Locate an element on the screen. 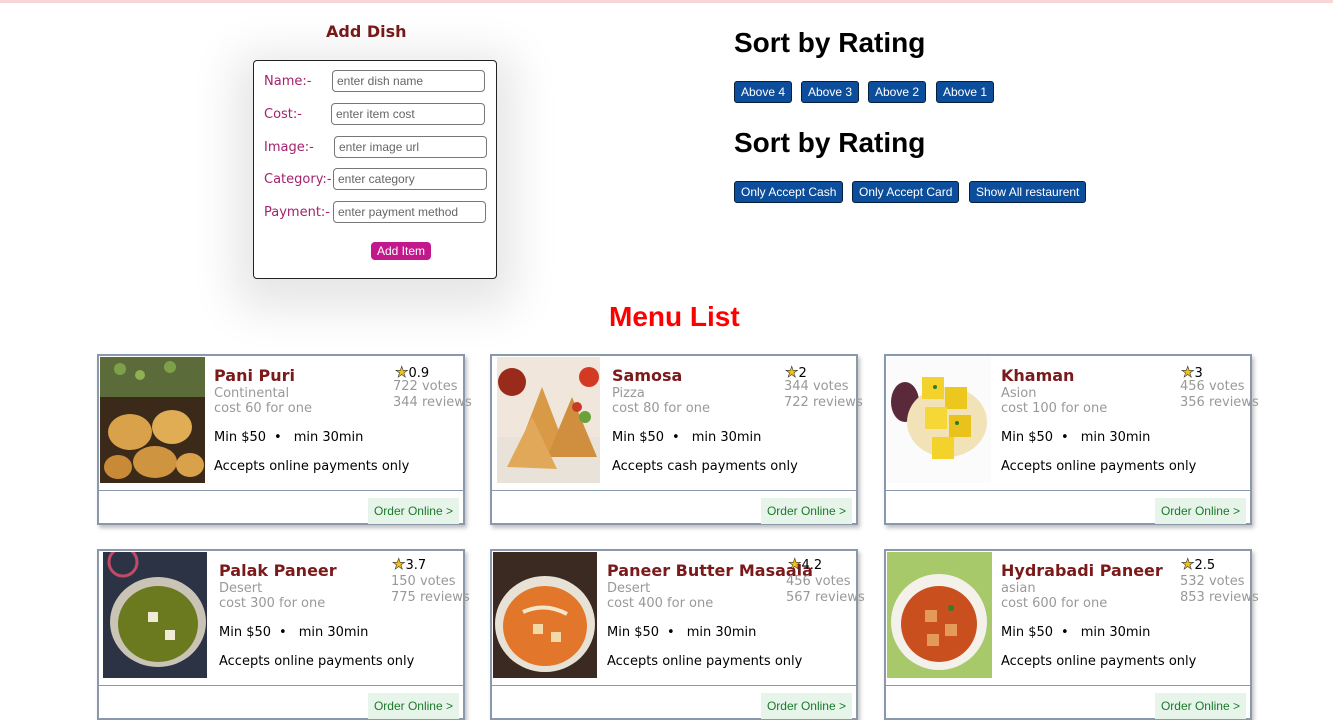  dish-rating: ★3.7 is located at coordinates (409, 564).